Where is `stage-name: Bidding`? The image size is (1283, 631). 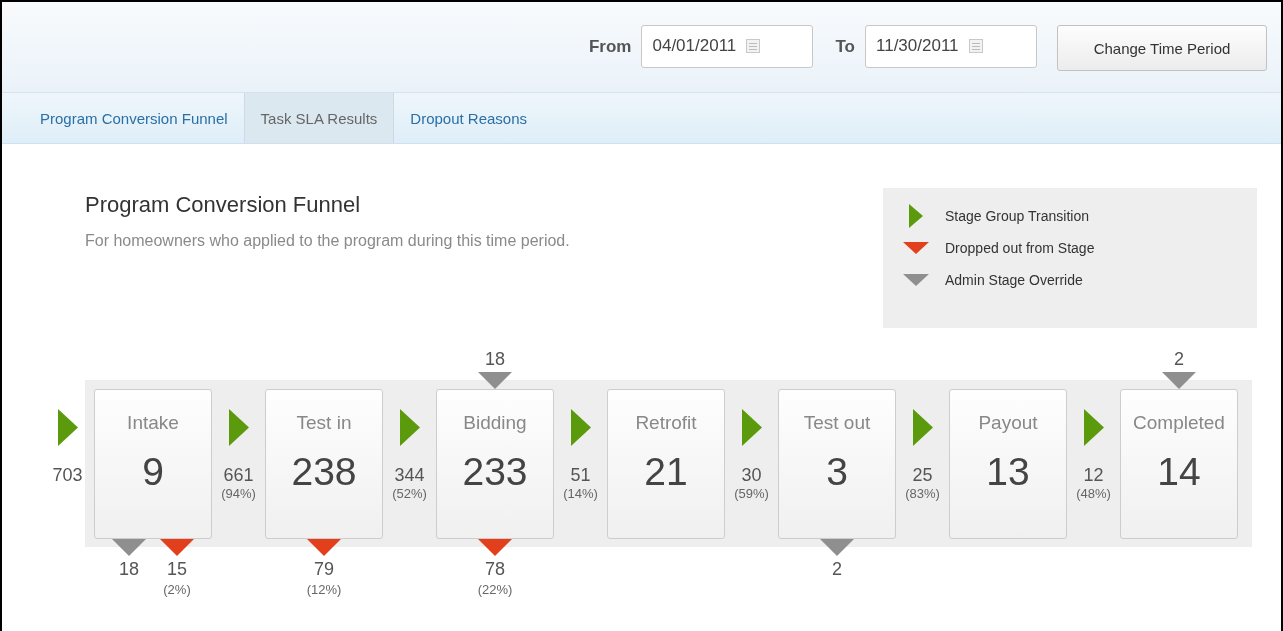
stage-name: Bidding is located at coordinates (495, 423).